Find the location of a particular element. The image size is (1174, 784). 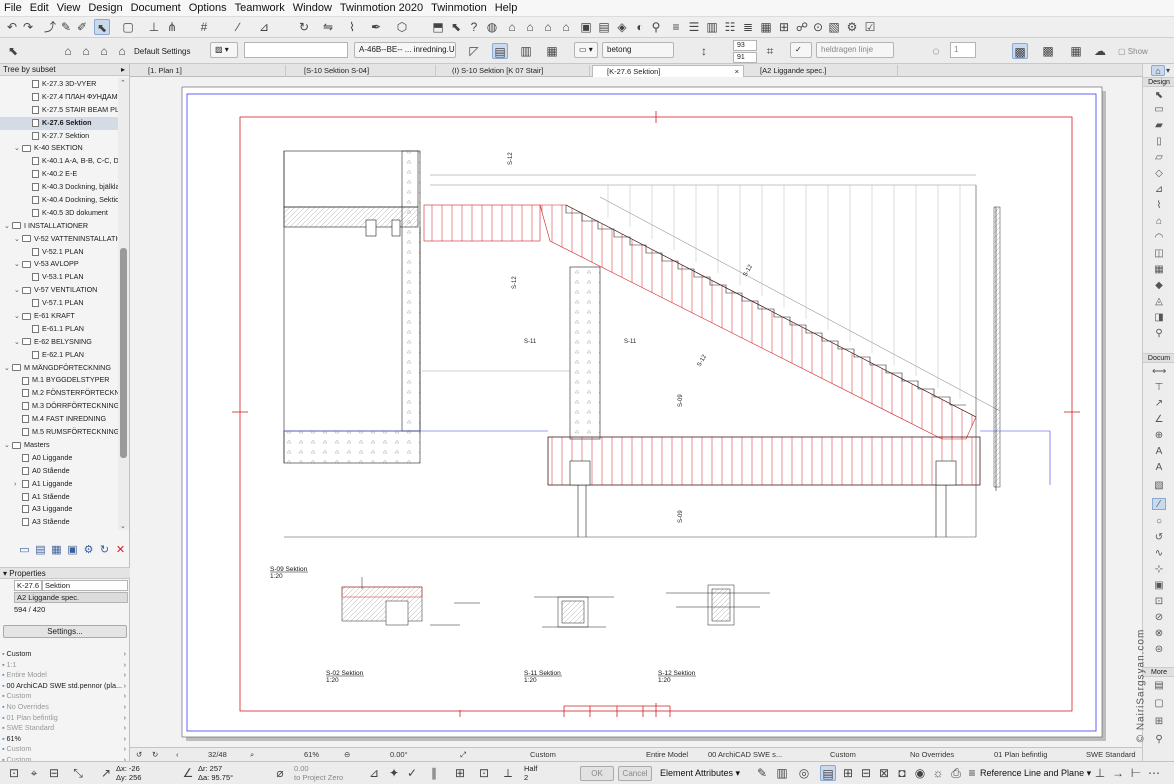

document-header: Docum is located at coordinates (1158, 358).